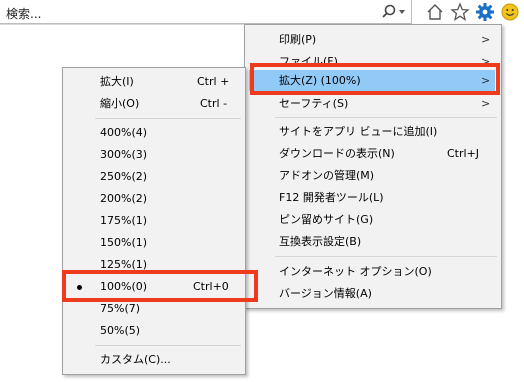 The image size is (524, 382). Describe the element at coordinates (327, 175) in the screenshot. I see `menu-item-label: アドオンの管理(M)` at that location.